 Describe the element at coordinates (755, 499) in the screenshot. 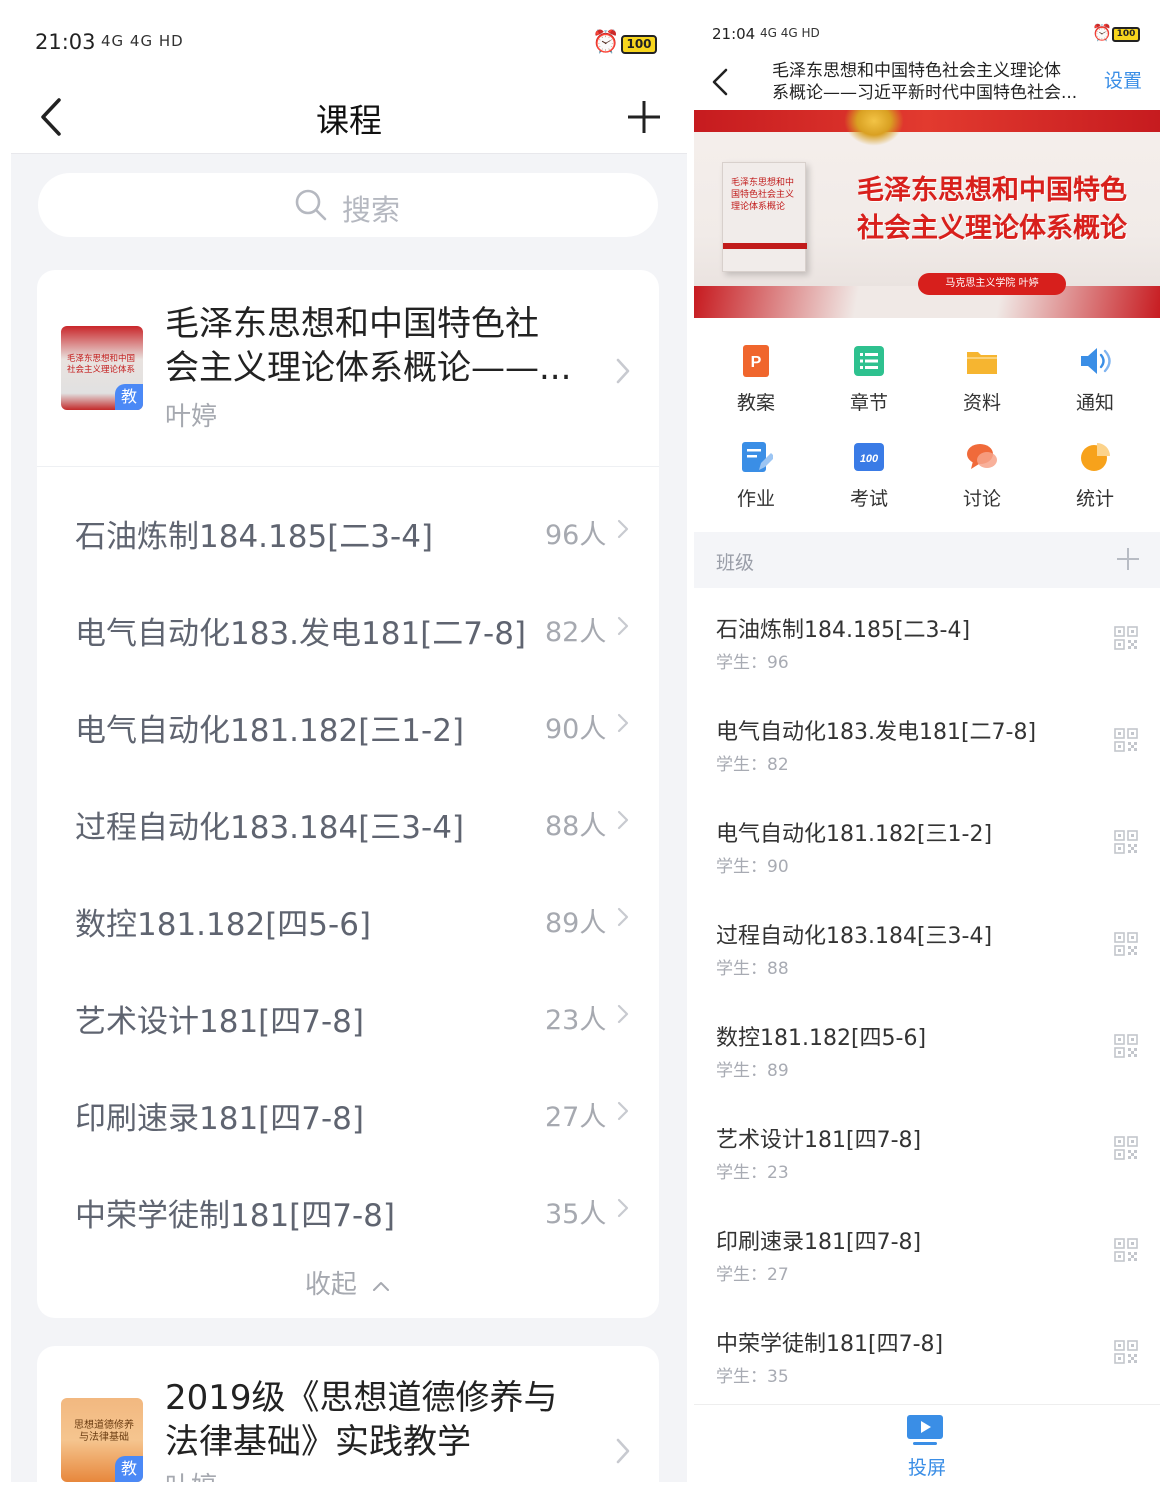

I see `grid-label: 作业` at that location.